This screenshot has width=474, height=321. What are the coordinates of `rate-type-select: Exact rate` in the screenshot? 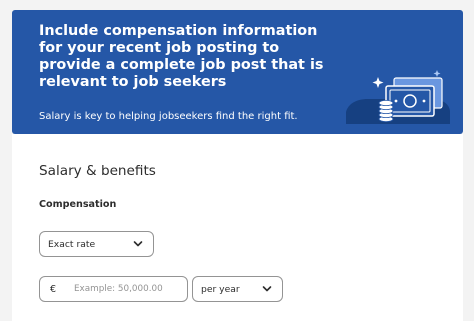 It's located at (96, 244).